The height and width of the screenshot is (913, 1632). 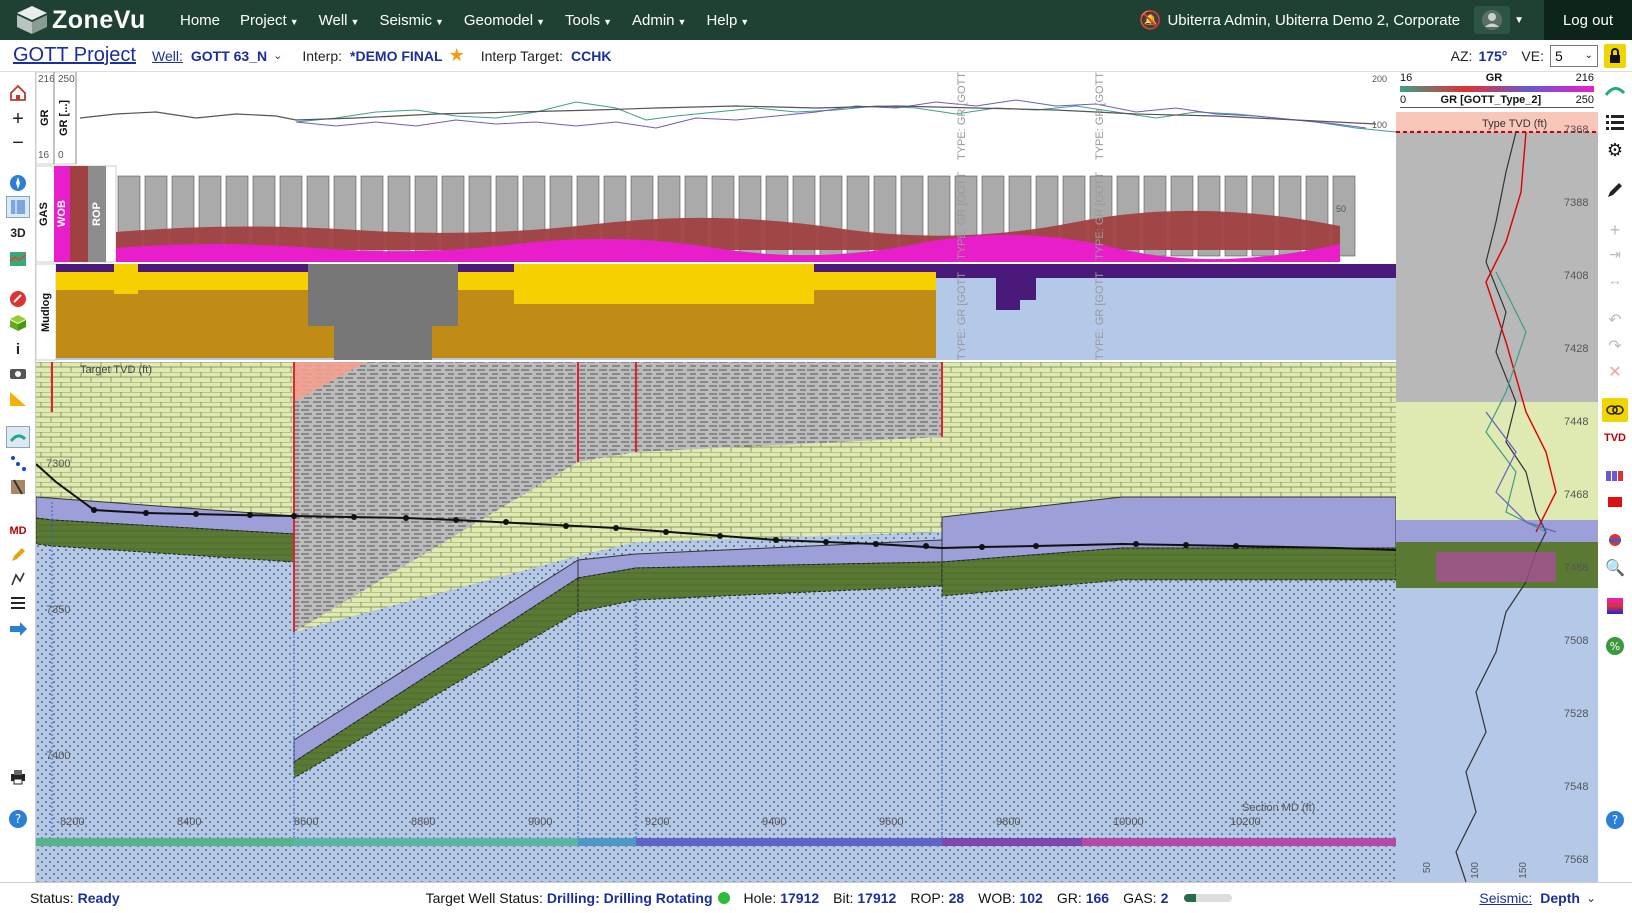 I want to click on redo-icon: ↷, so click(x=1615, y=346).